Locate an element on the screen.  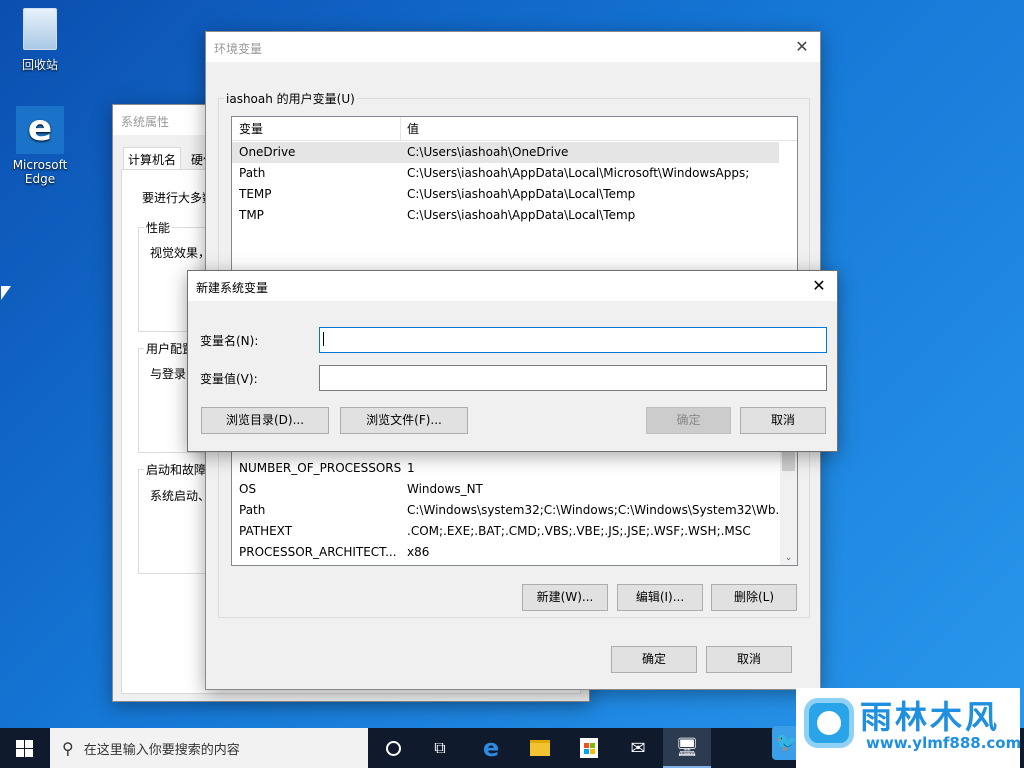
windows-logo-icon is located at coordinates (24, 748).